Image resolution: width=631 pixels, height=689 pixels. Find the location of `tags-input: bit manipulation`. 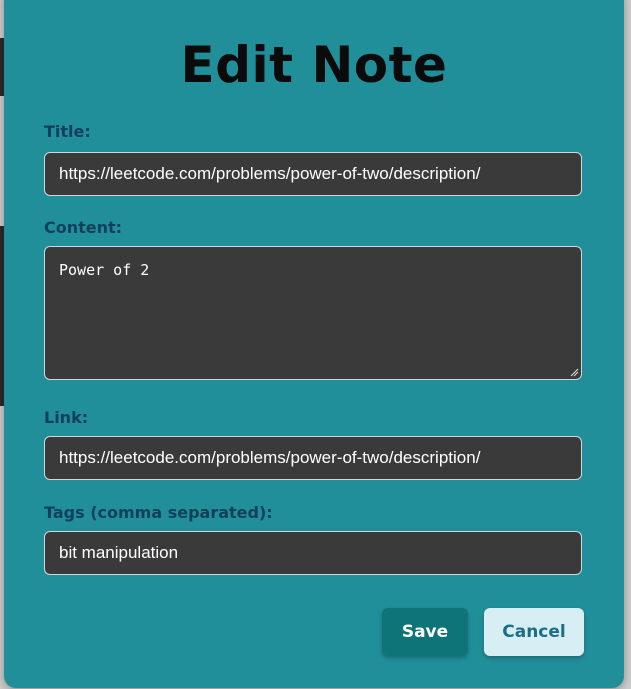

tags-input: bit manipulation is located at coordinates (313, 553).